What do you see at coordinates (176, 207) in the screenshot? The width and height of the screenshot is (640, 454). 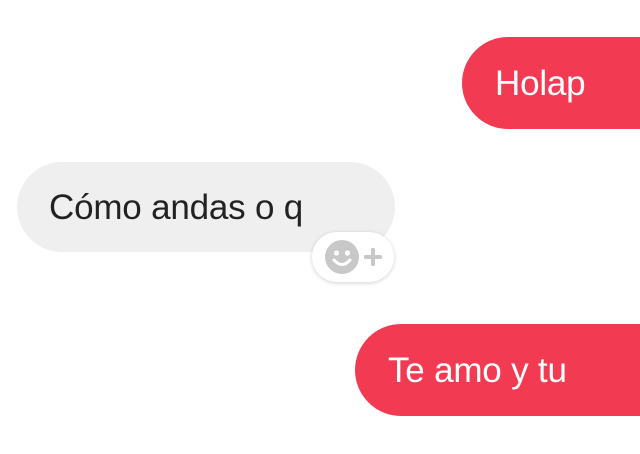 I see `message-text: Cómo andas o q` at bounding box center [176, 207].